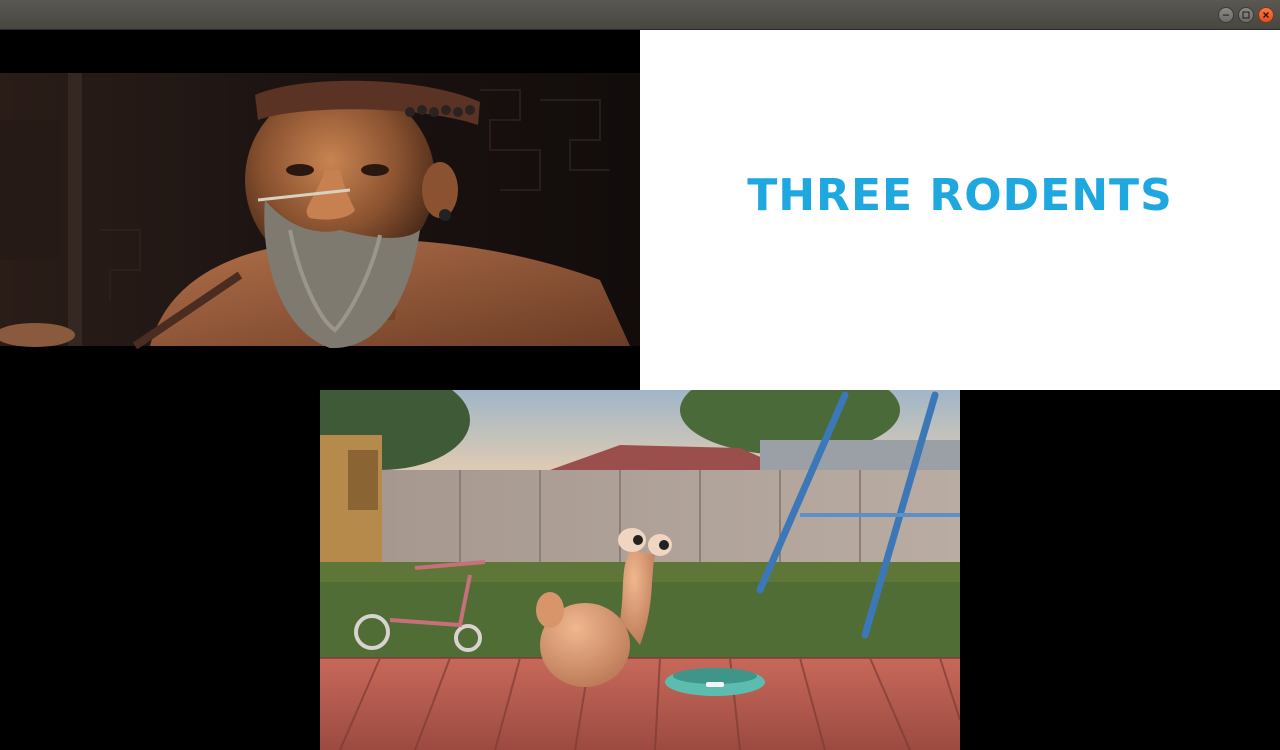 The height and width of the screenshot is (750, 1280). I want to click on title-card-text: THREE RODENTS, so click(960, 195).